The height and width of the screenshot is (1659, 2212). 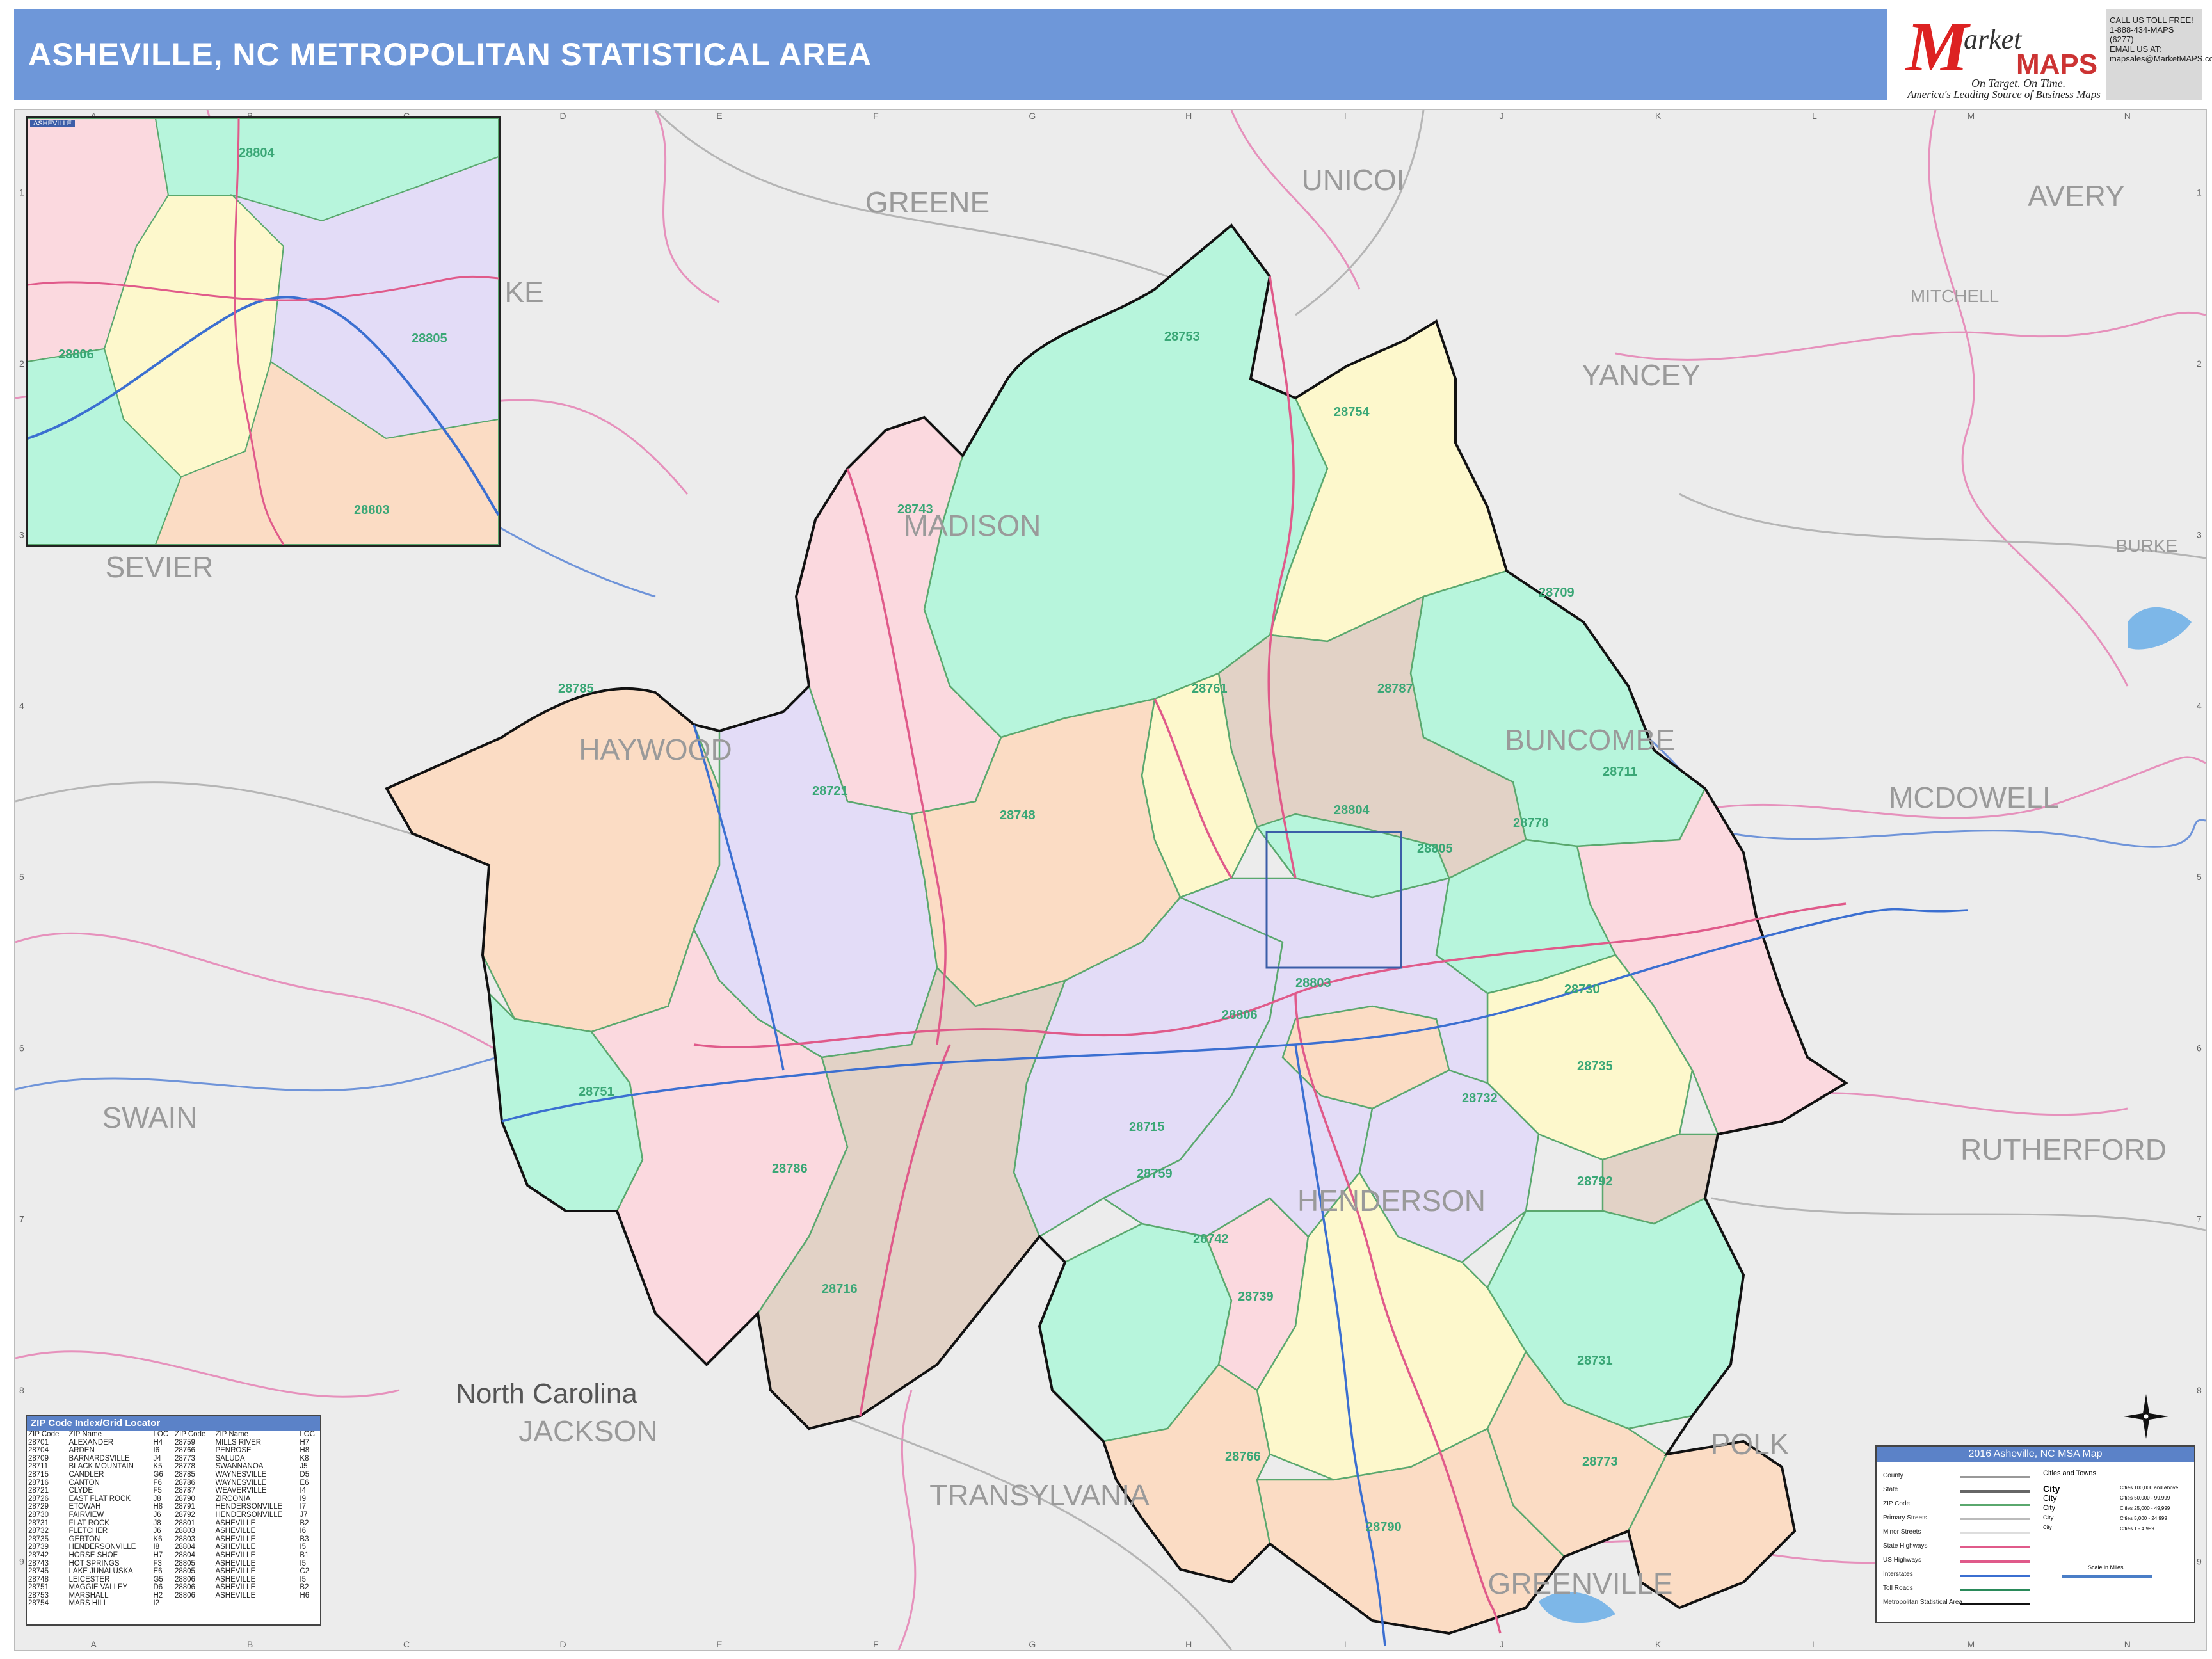 I want to click on zip-index-cell: ALEXANDER, so click(x=91, y=1442).